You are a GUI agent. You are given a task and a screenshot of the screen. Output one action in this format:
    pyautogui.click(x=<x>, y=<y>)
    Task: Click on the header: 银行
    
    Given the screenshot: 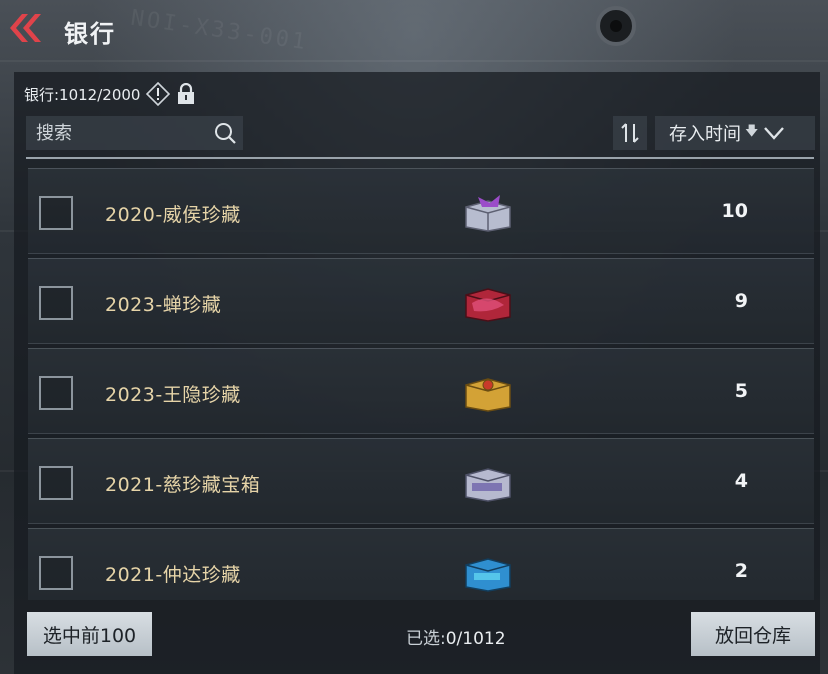 What is the action you would take?
    pyautogui.click(x=414, y=29)
    